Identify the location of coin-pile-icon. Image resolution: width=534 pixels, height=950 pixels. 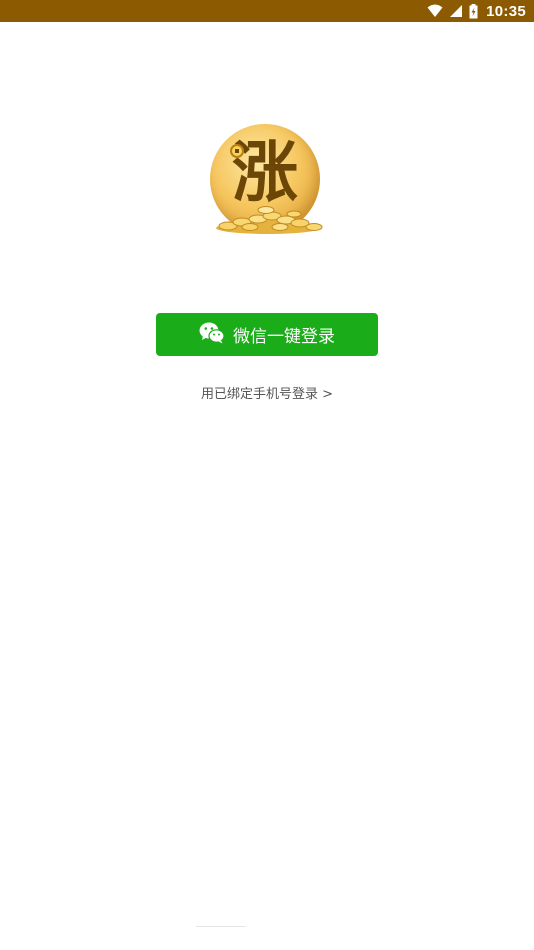
(269, 220).